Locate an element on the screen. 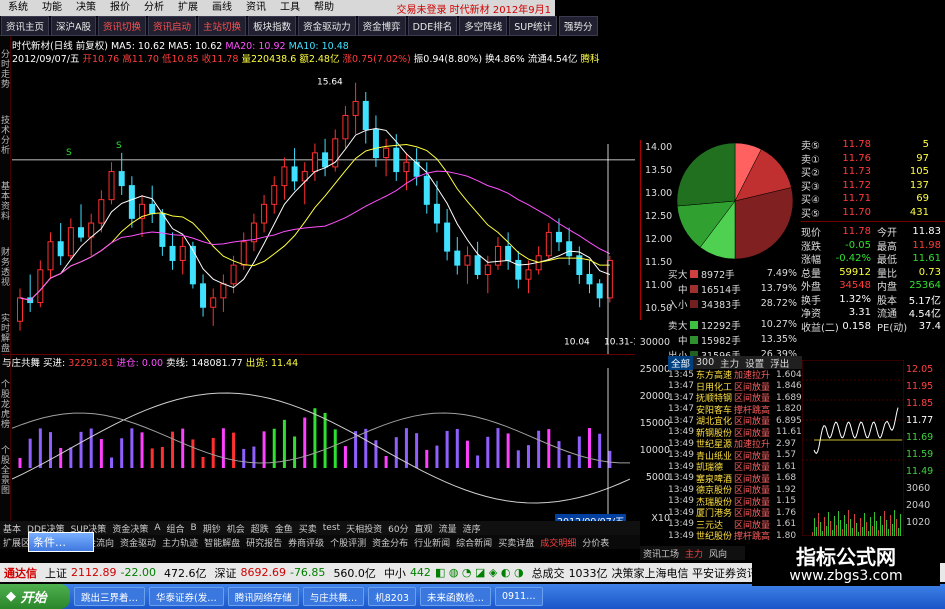 The height and width of the screenshot is (609, 945). toolbar-button-4: 主站切换 is located at coordinates (222, 25).